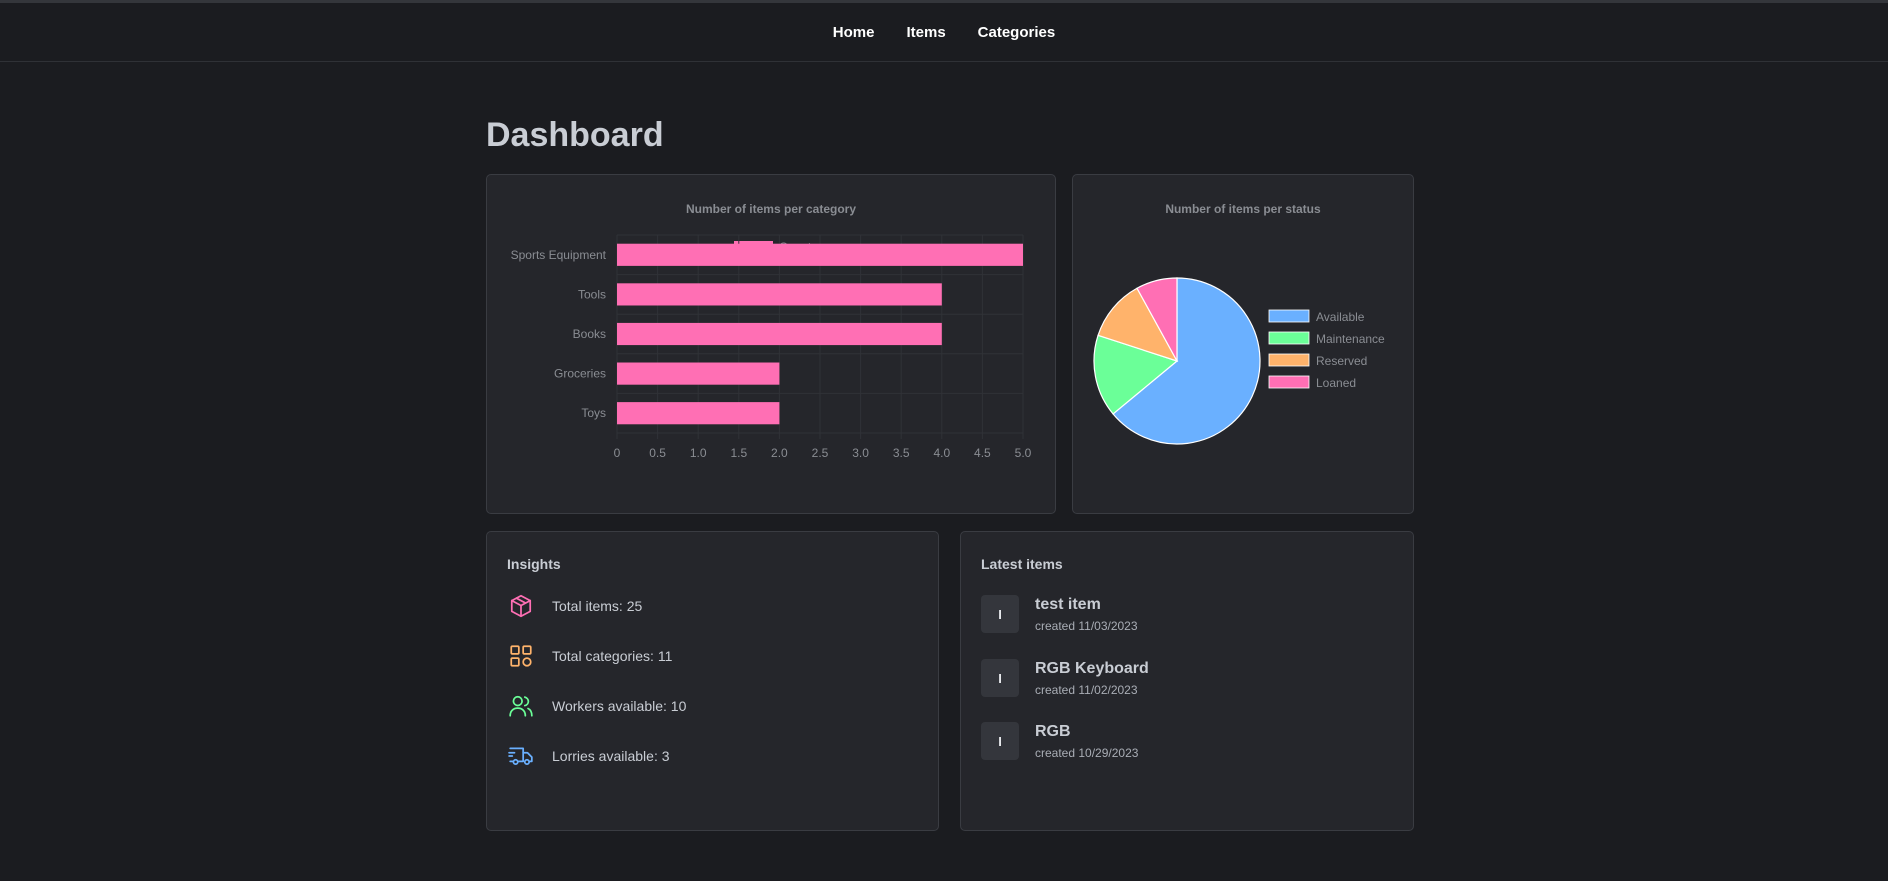  I want to click on bar-category-label: Groceries, so click(580, 374).